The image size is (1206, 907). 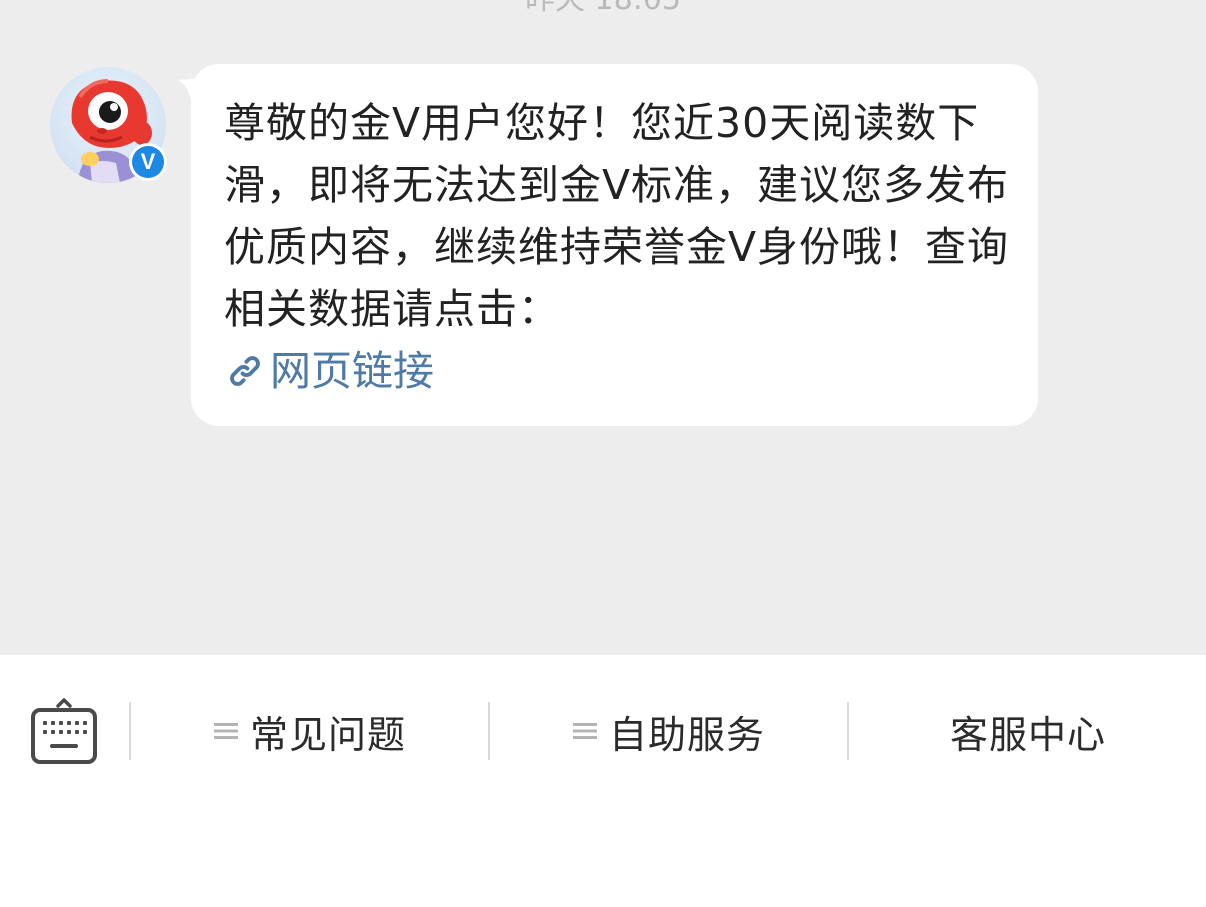 I want to click on menu-self-service: 自助服务, so click(x=669, y=731).